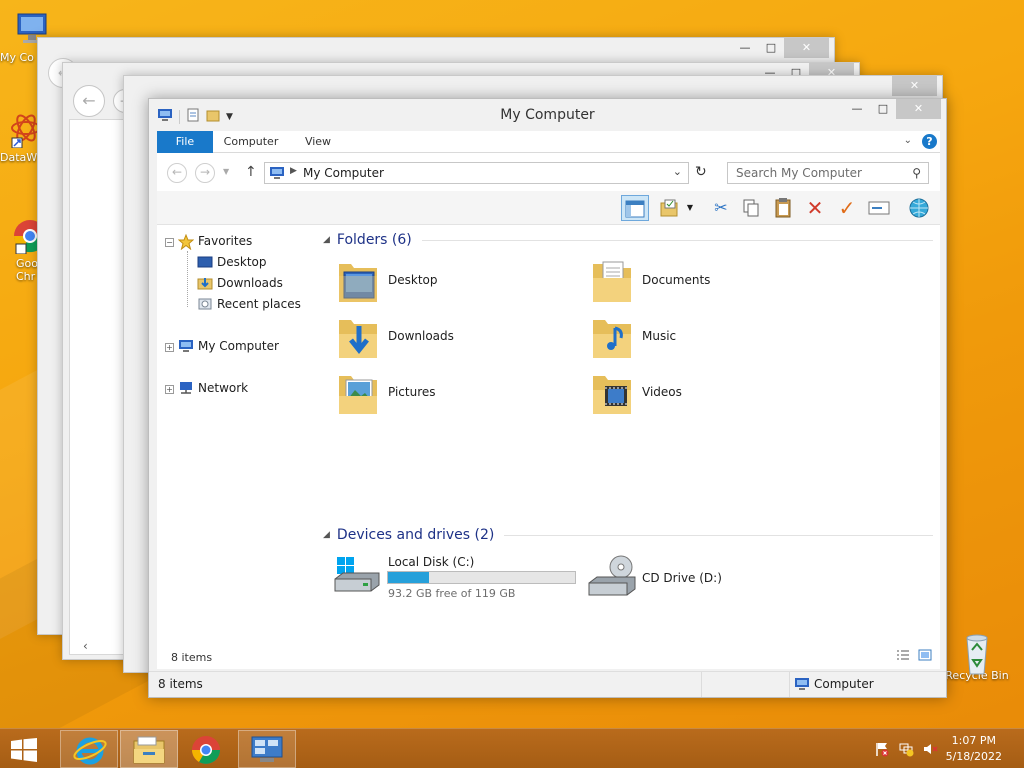 The image size is (1024, 768). What do you see at coordinates (238, 346) in the screenshot?
I see `nav-item-label: My Computer` at bounding box center [238, 346].